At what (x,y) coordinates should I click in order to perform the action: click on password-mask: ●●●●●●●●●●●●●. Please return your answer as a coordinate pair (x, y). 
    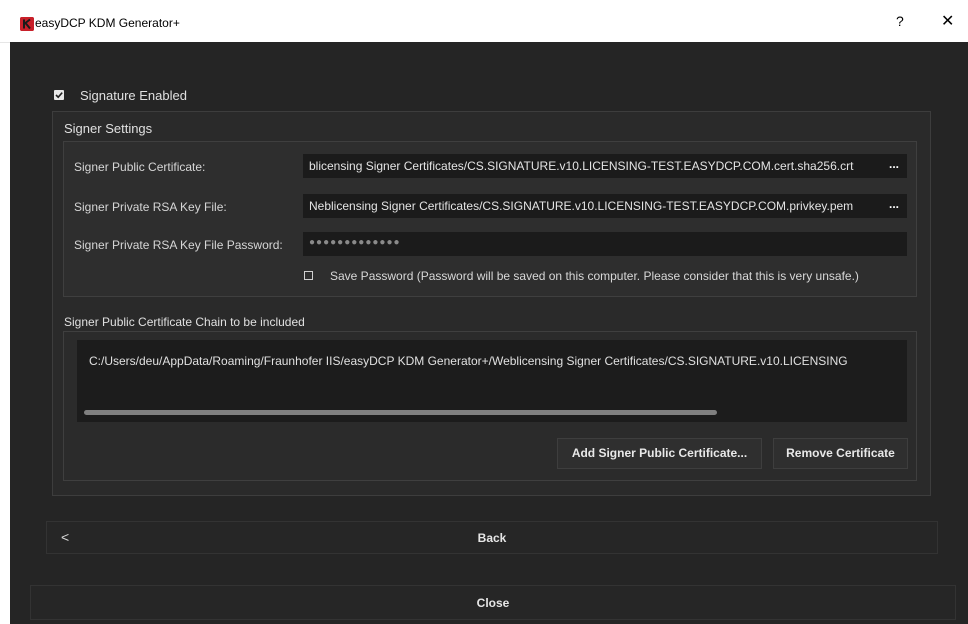
    Looking at the image, I should click on (355, 242).